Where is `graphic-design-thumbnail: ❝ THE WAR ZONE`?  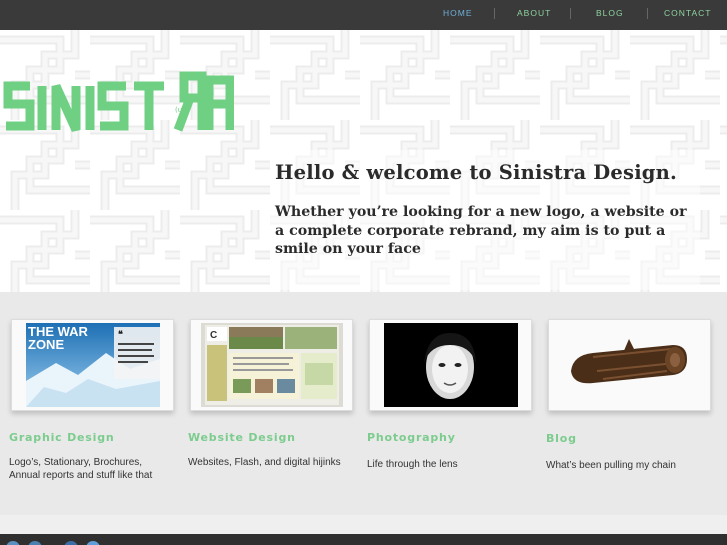 graphic-design-thumbnail: ❝ THE WAR ZONE is located at coordinates (92, 365).